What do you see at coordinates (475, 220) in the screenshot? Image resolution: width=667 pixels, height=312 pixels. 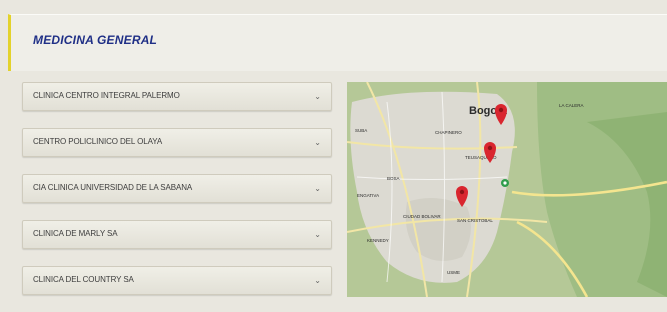 I see `map-place-label: SAN CRISTOBAL` at bounding box center [475, 220].